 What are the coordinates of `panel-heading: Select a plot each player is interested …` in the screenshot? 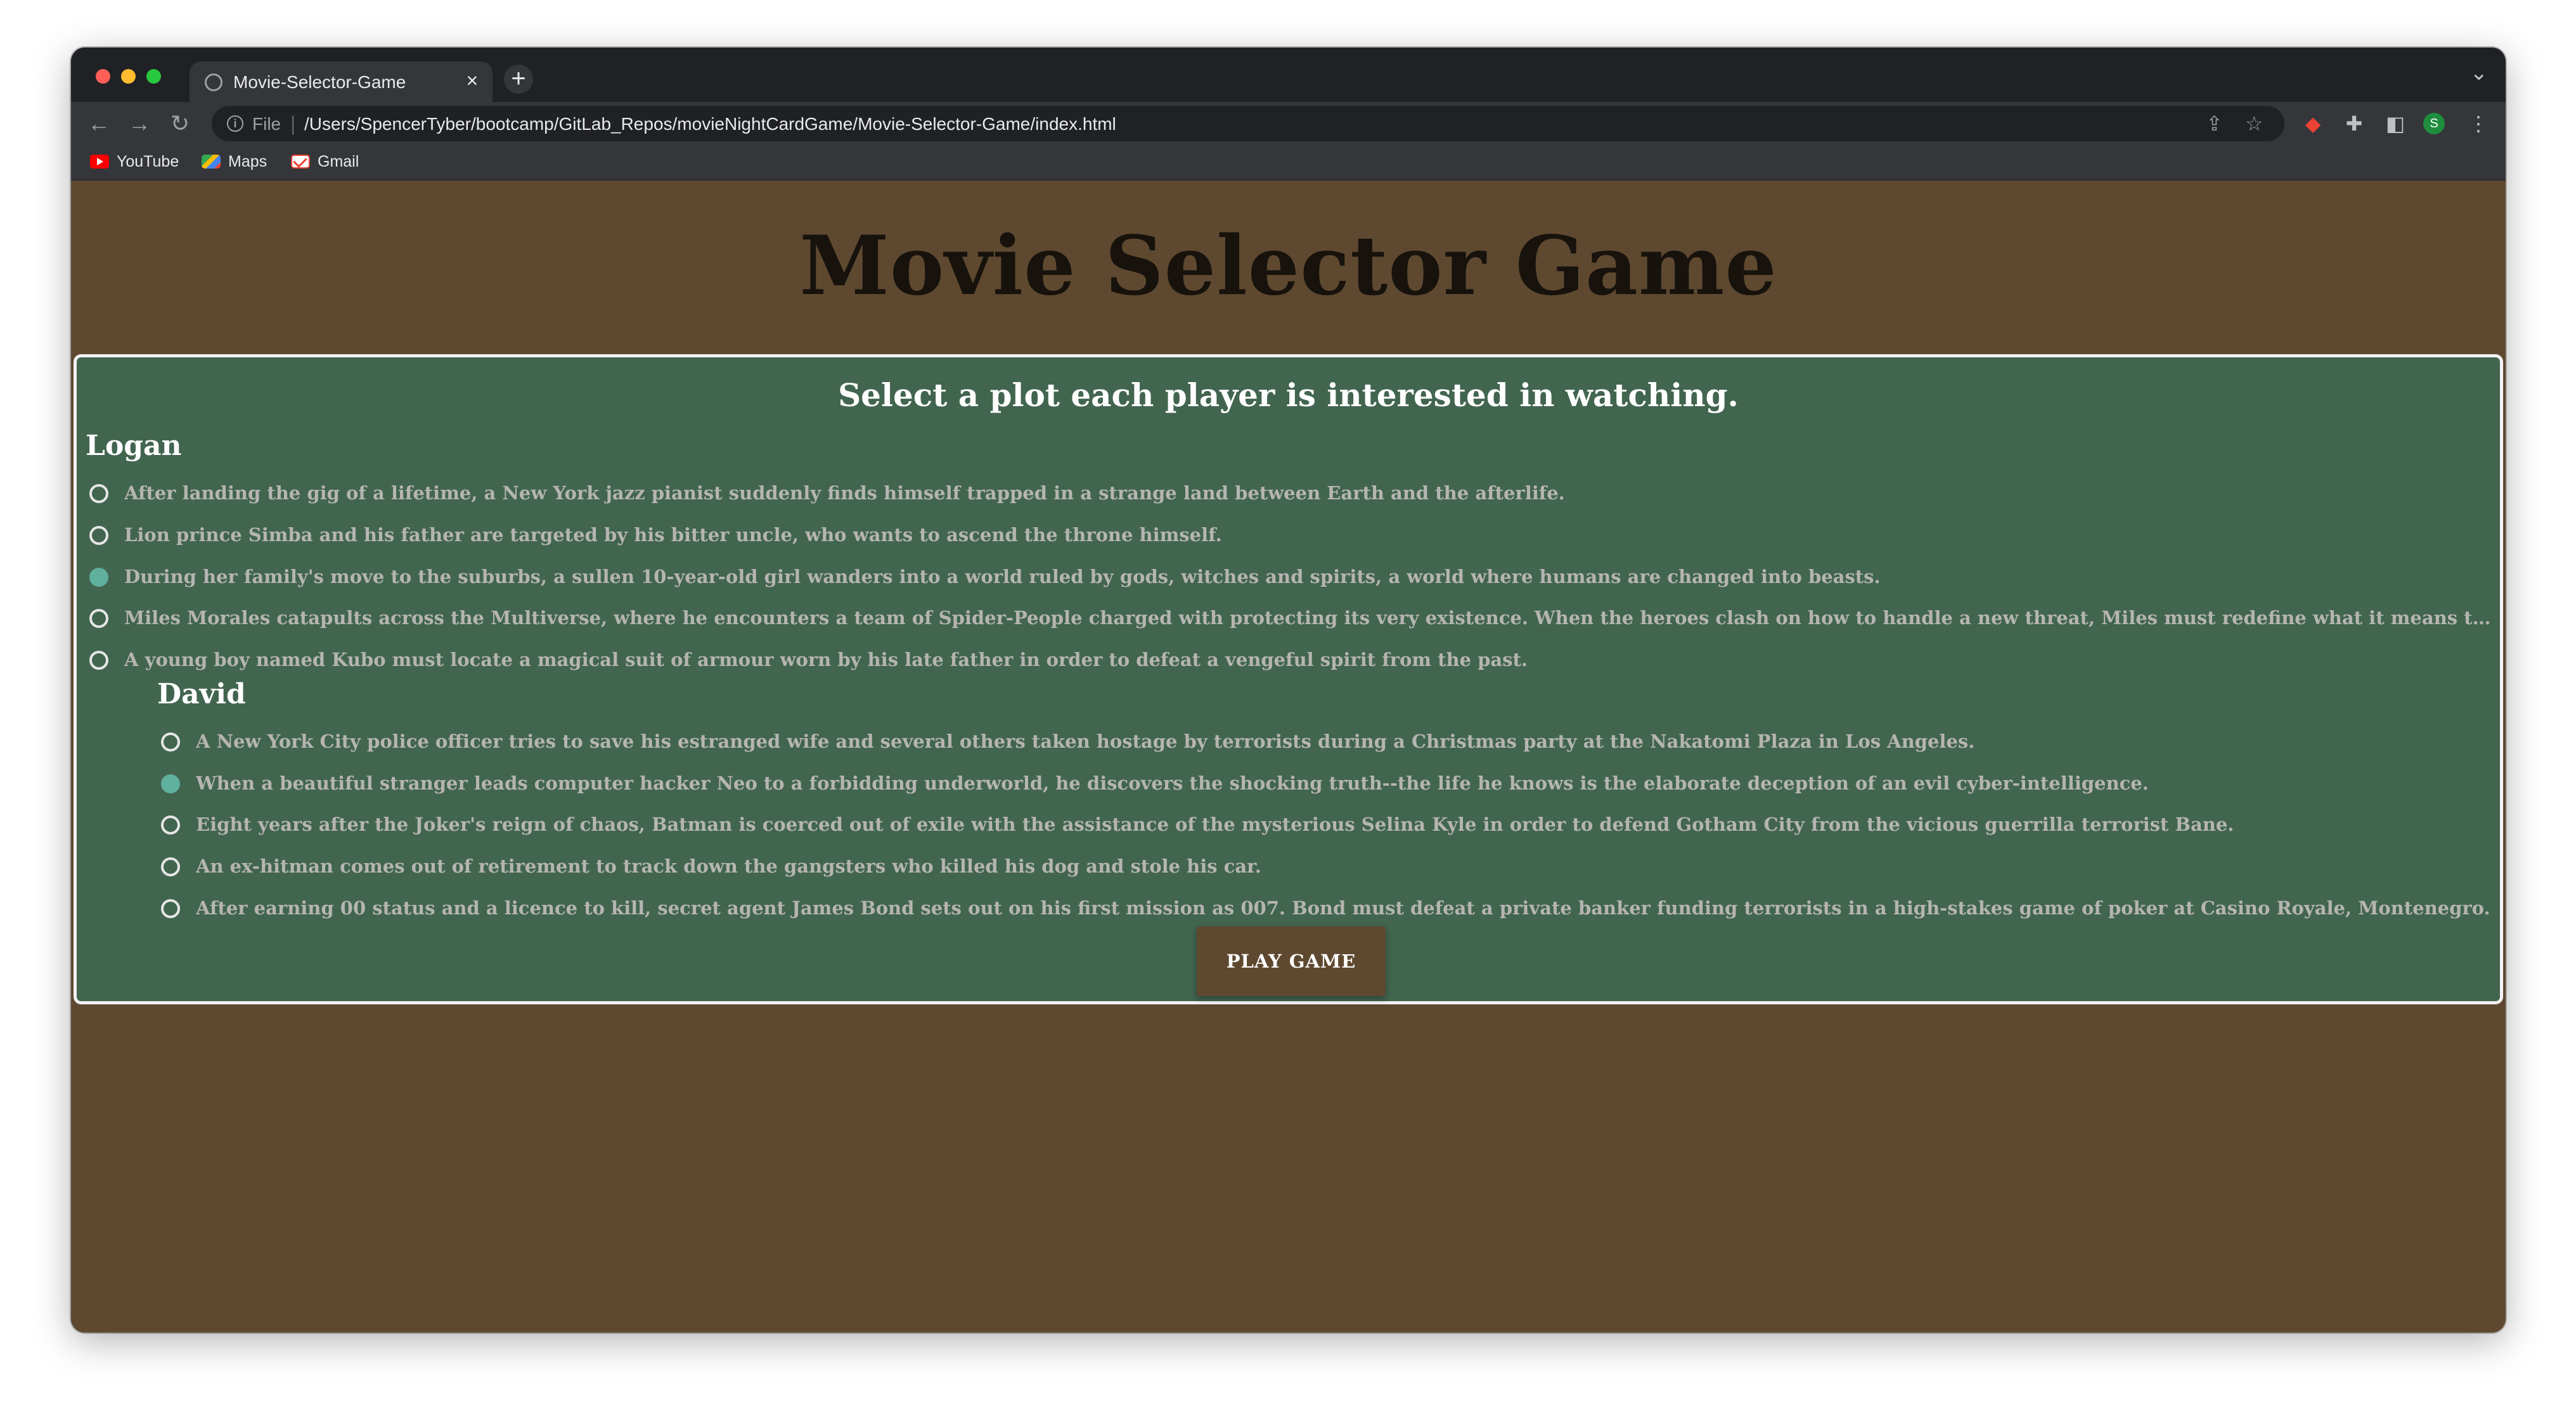 It's located at (1288, 395).